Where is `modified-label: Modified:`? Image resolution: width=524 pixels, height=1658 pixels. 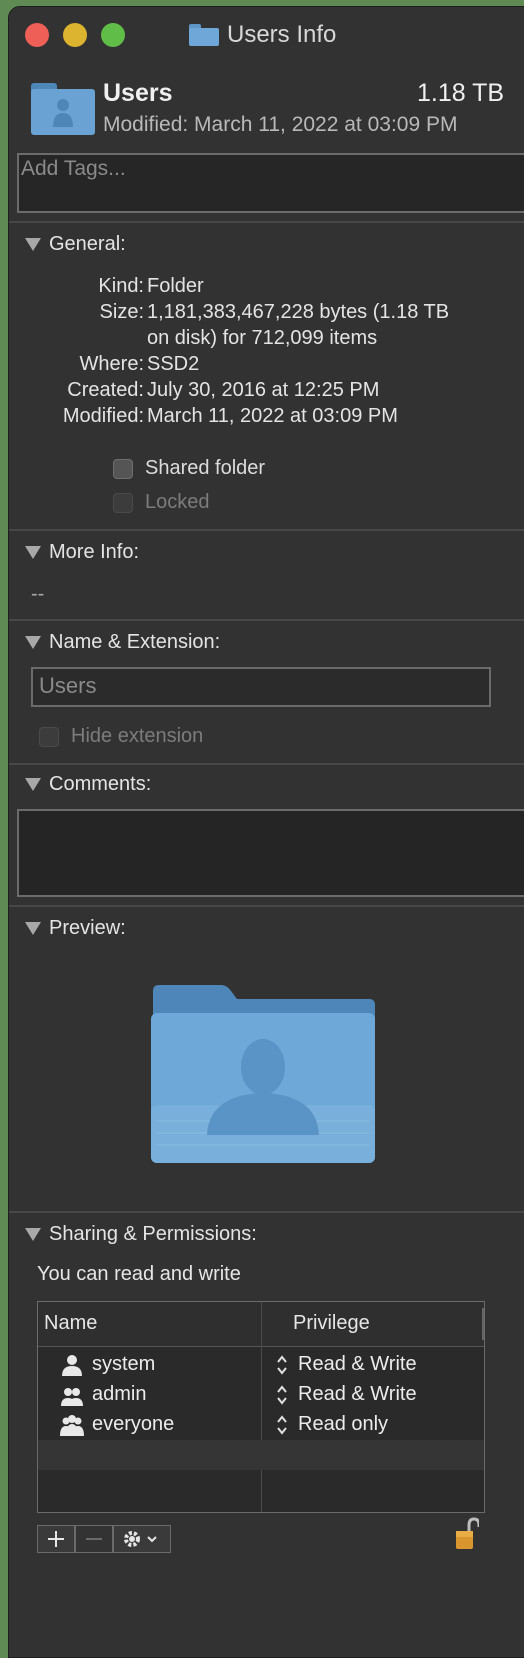 modified-label: Modified: is located at coordinates (103, 416).